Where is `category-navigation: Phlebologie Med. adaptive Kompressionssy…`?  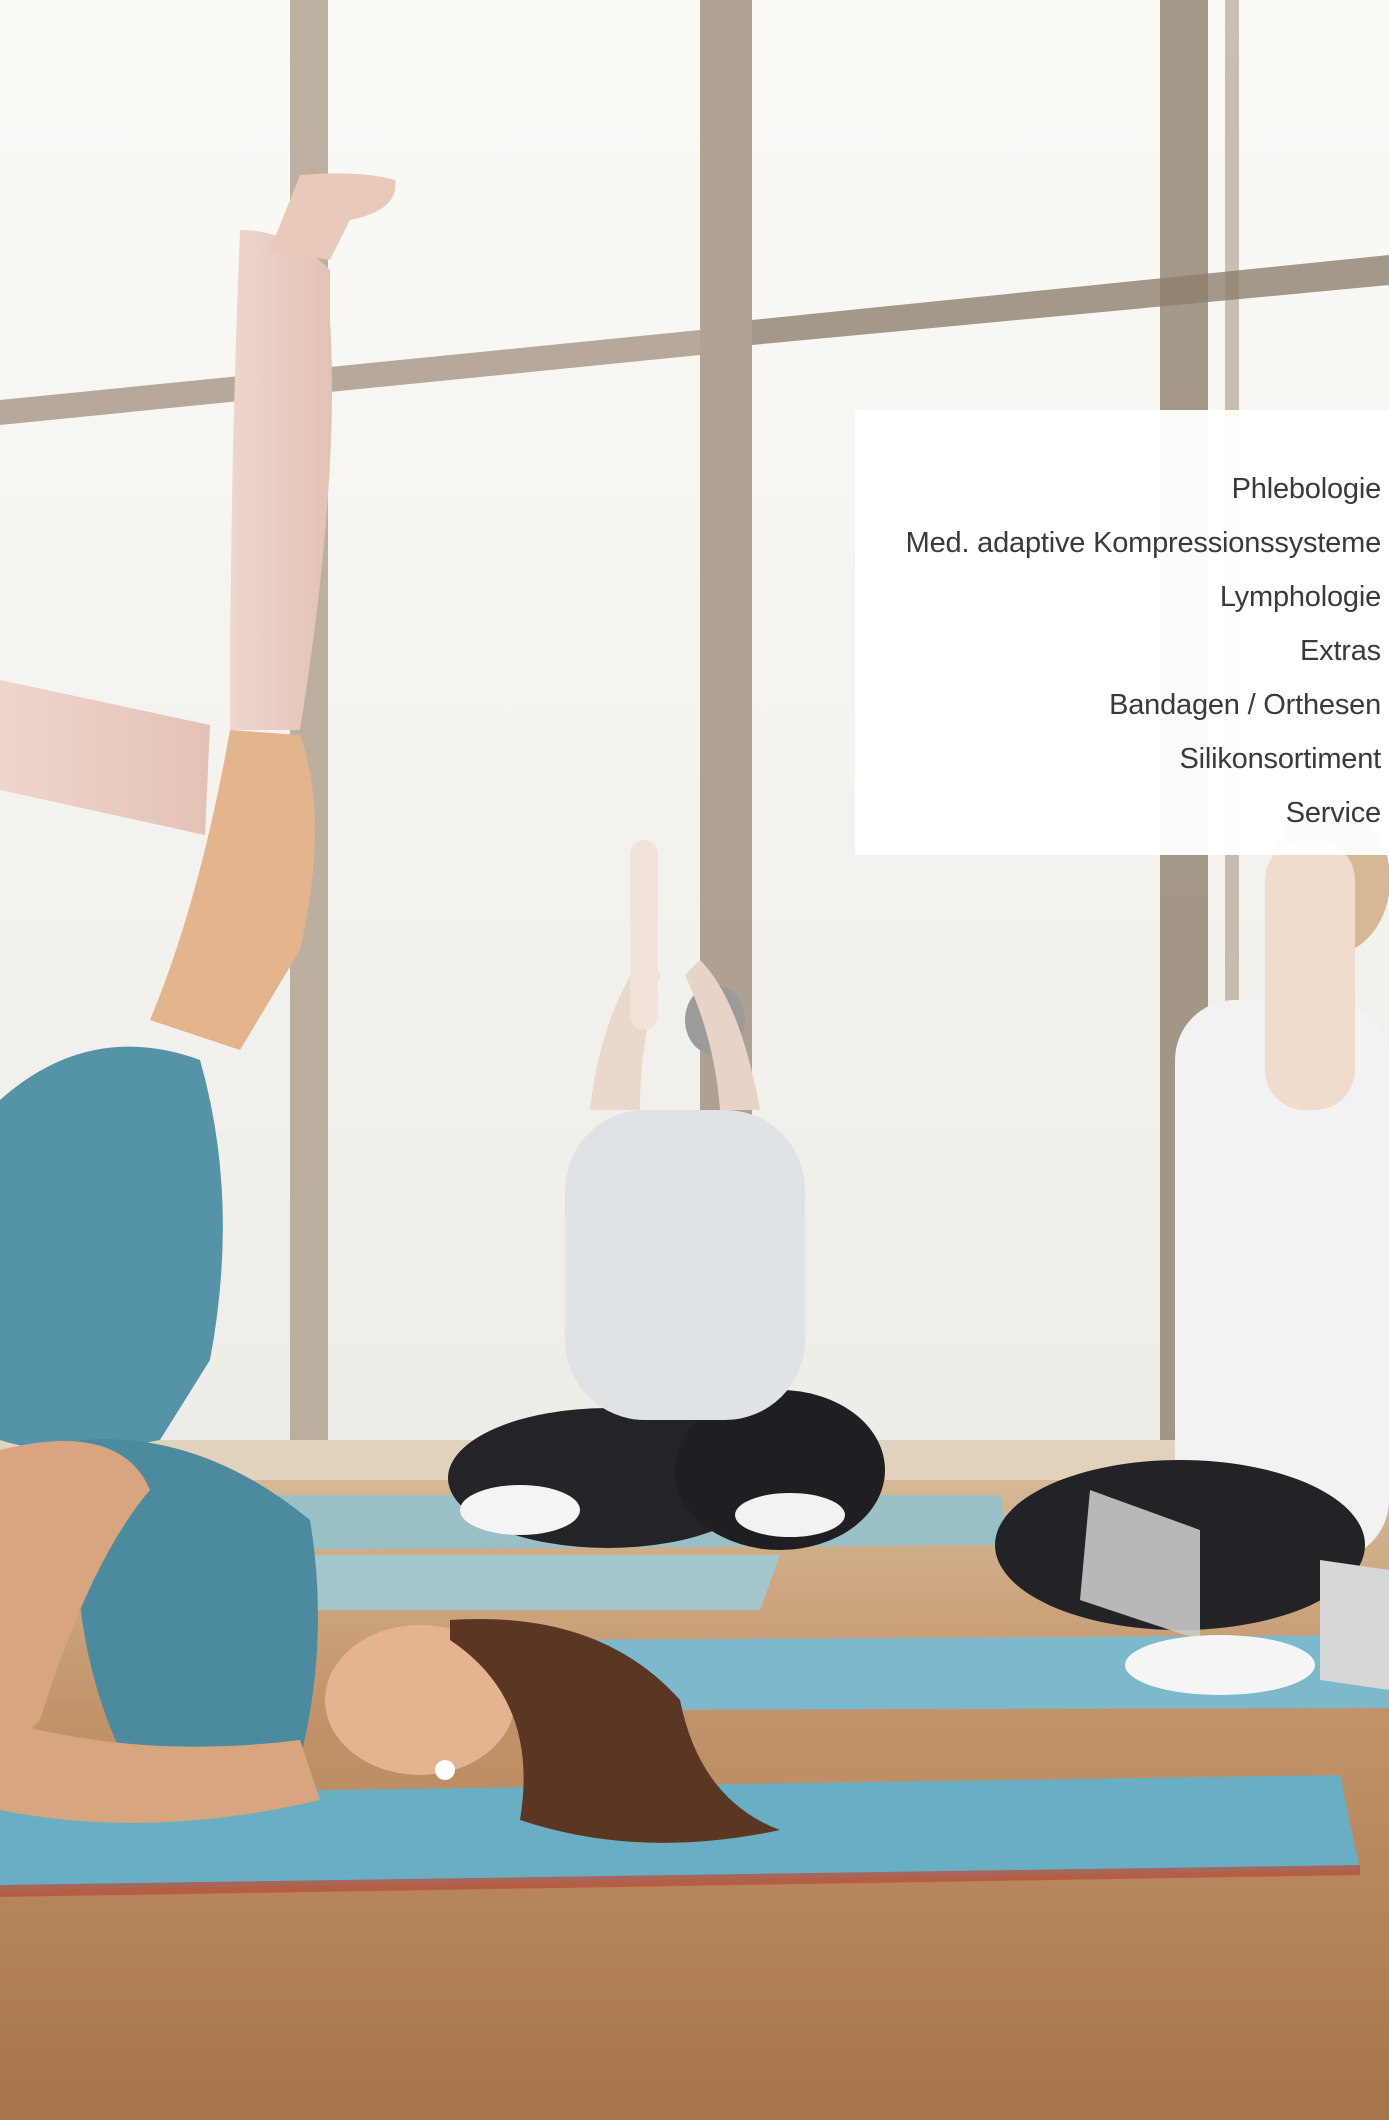
category-navigation: Phlebologie Med. adaptive Kompressionssy… is located at coordinates (1122, 632).